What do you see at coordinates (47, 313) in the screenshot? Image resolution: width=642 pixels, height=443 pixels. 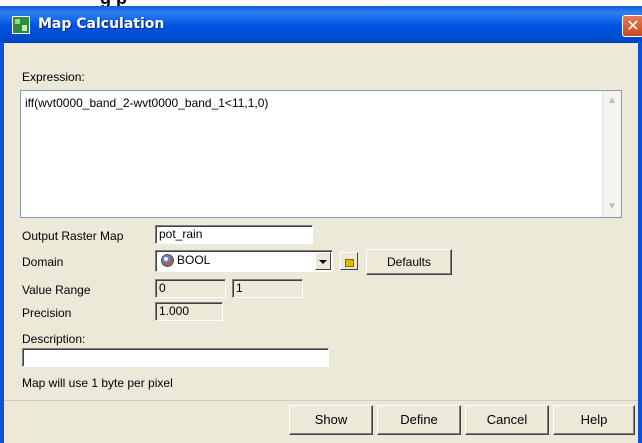 I see `precision-label: Precision` at bounding box center [47, 313].